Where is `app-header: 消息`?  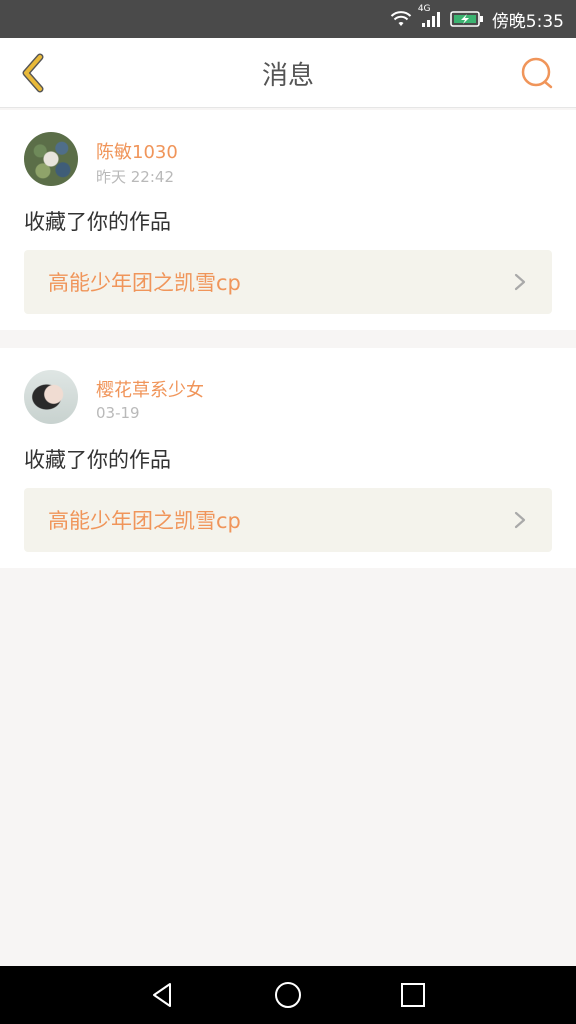
app-header: 消息 is located at coordinates (288, 73).